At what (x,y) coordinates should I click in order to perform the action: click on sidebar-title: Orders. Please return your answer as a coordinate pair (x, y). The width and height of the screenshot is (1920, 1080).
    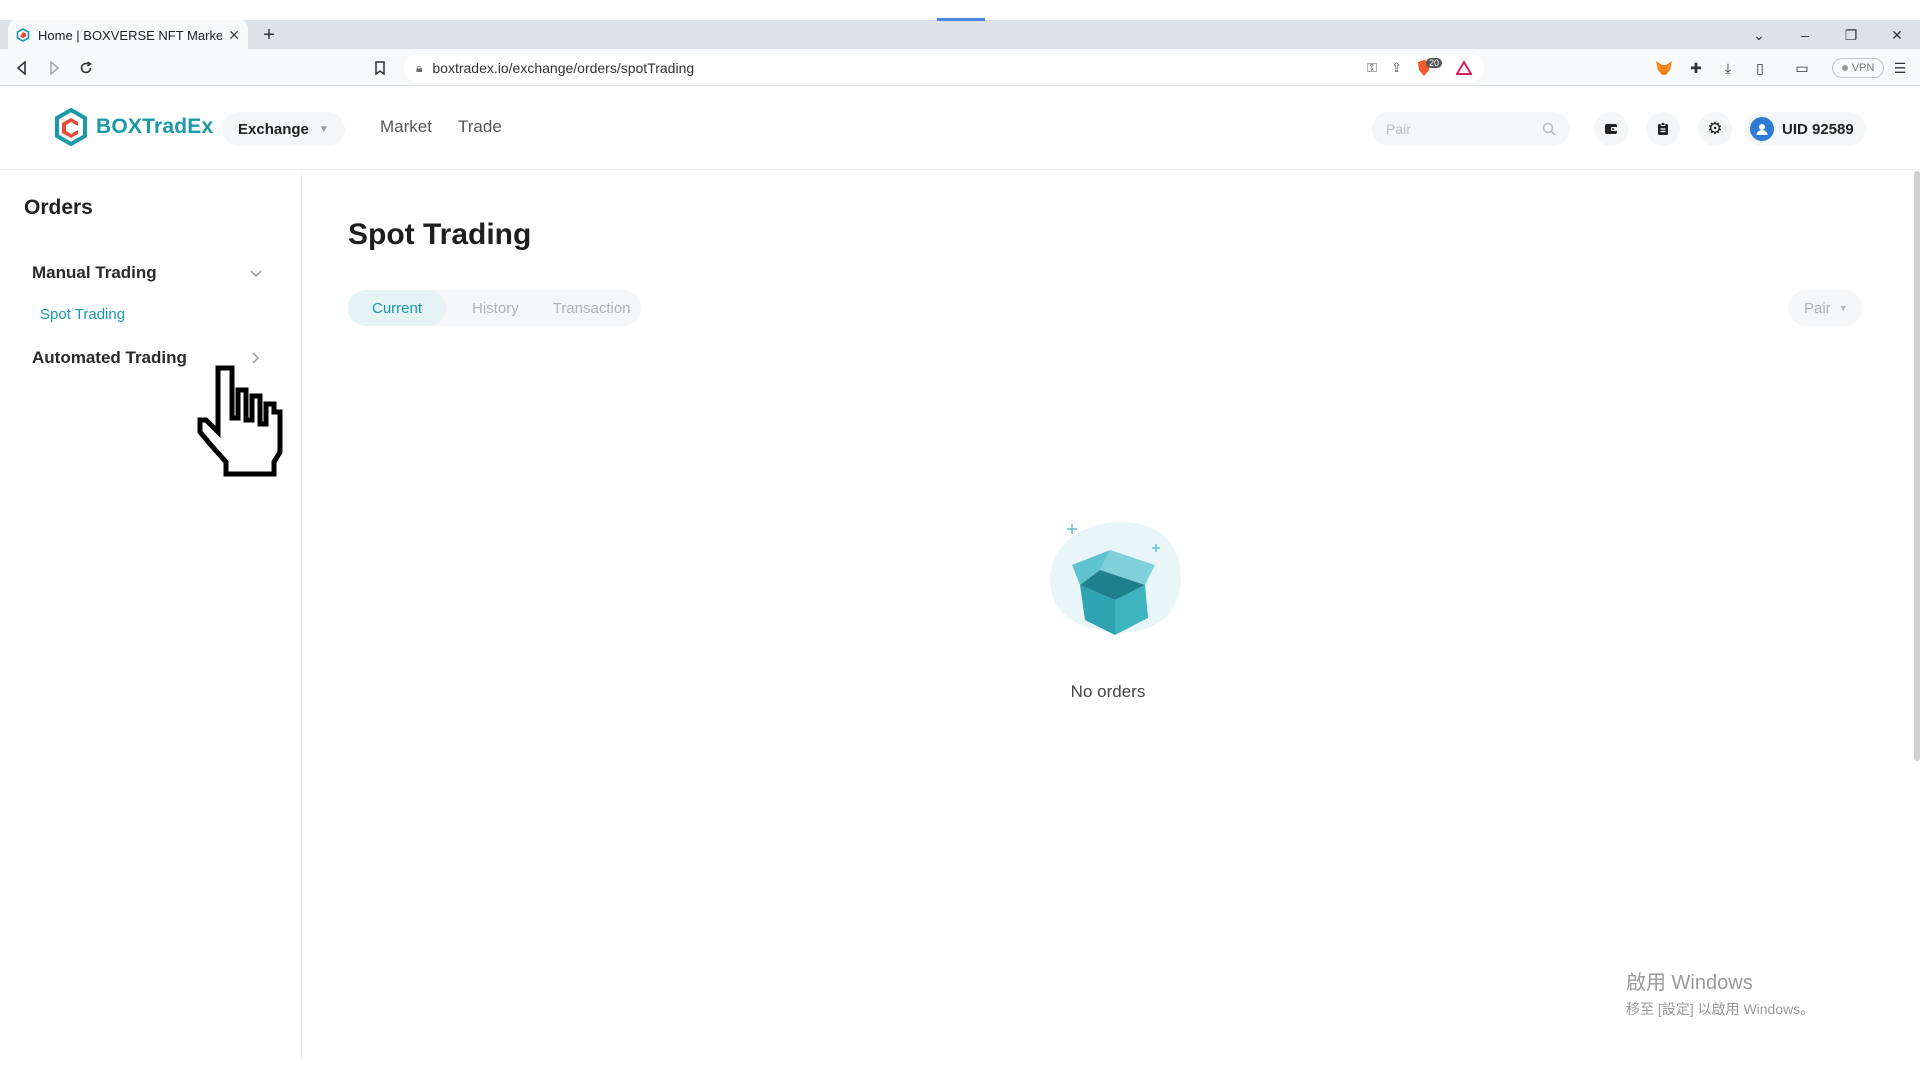
    Looking at the image, I should click on (58, 207).